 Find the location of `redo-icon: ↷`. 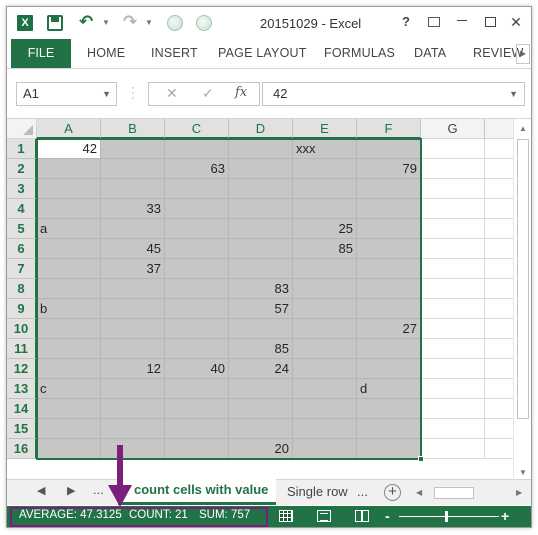

redo-icon: ↷ is located at coordinates (131, 22).